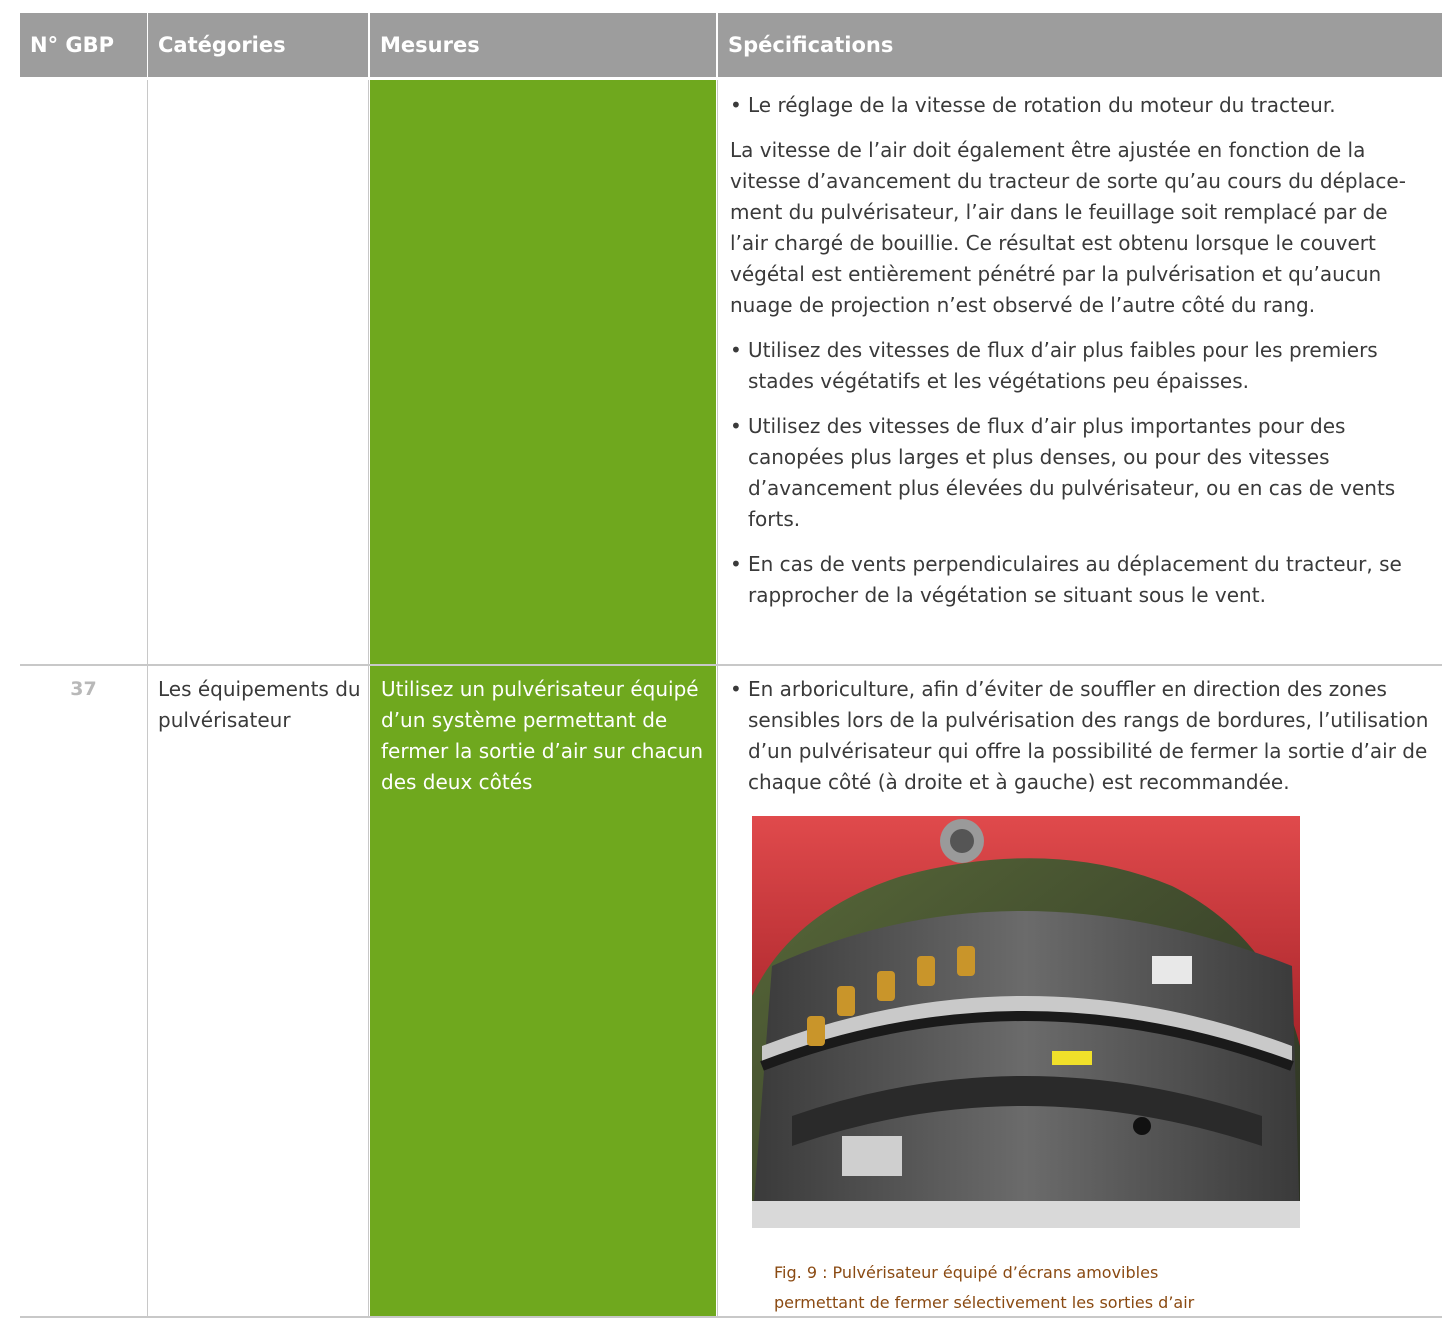 The height and width of the screenshot is (1325, 1442). What do you see at coordinates (543, 45) in the screenshot?
I see `header-mesures: Mesures` at bounding box center [543, 45].